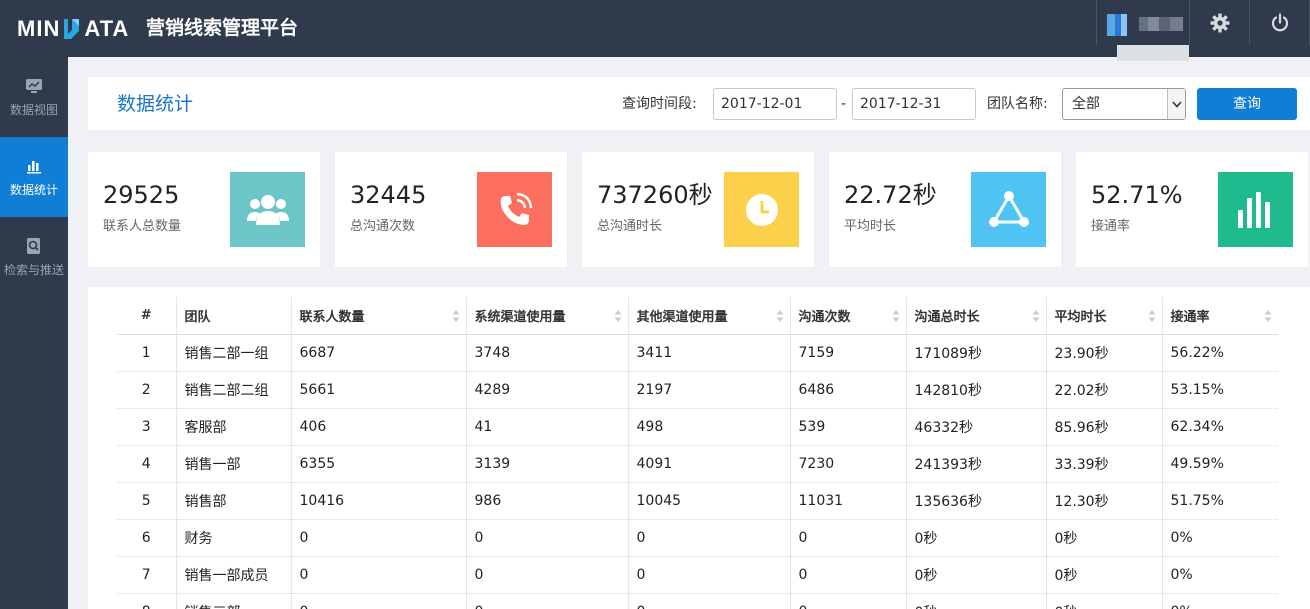  I want to click on column-header: 沟通次数, so click(847, 316).